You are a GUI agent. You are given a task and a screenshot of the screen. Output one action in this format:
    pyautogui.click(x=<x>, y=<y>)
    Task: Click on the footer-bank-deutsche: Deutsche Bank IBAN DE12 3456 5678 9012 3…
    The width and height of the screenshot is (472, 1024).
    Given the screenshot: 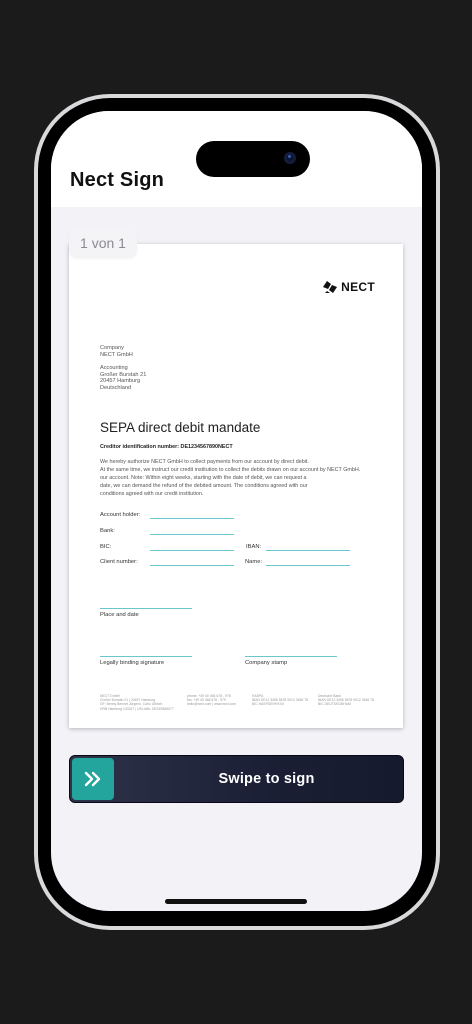 What is the action you would take?
    pyautogui.click(x=346, y=700)
    